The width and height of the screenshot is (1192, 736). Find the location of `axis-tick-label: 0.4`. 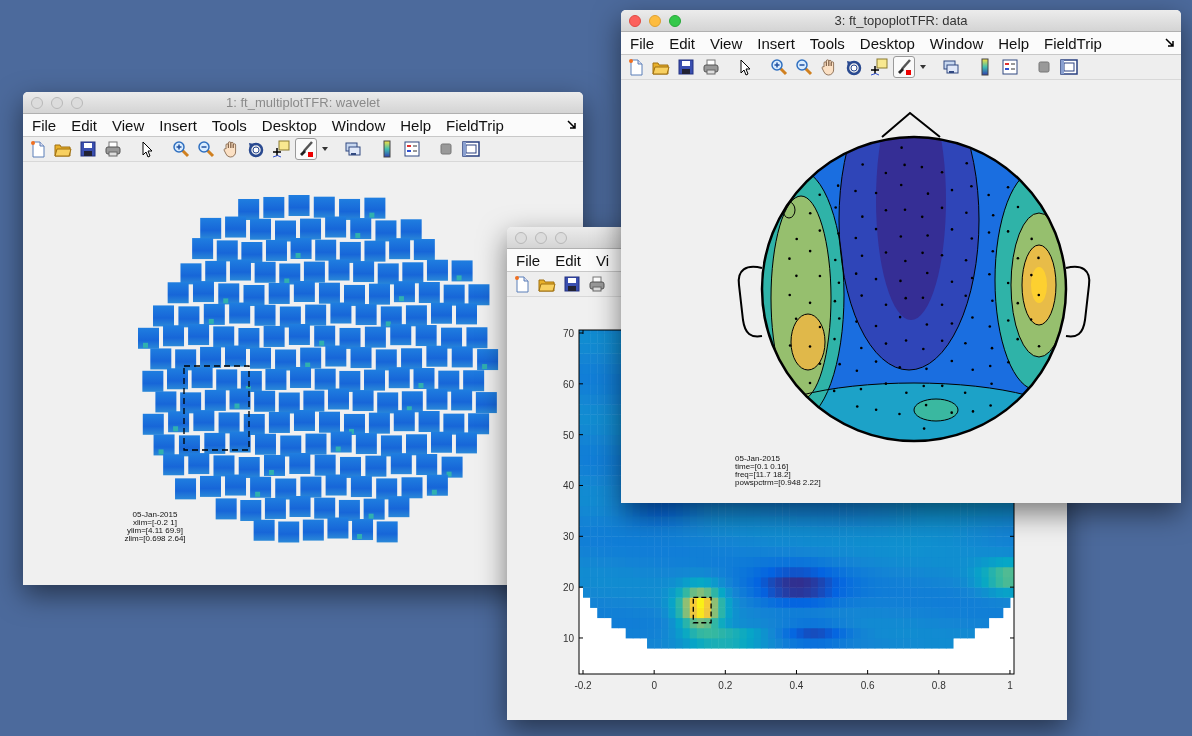

axis-tick-label: 0.4 is located at coordinates (796, 685).